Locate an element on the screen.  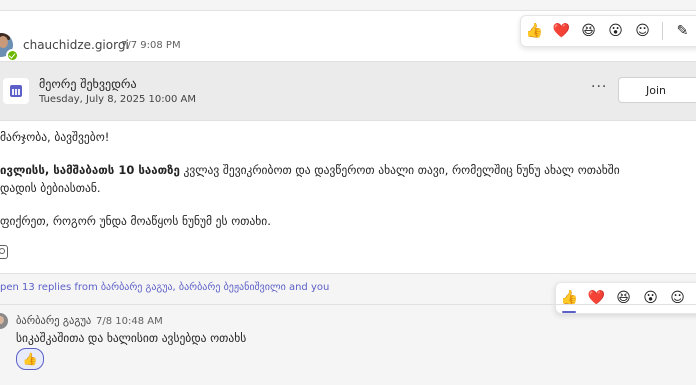
join-button: Join is located at coordinates (657, 90).